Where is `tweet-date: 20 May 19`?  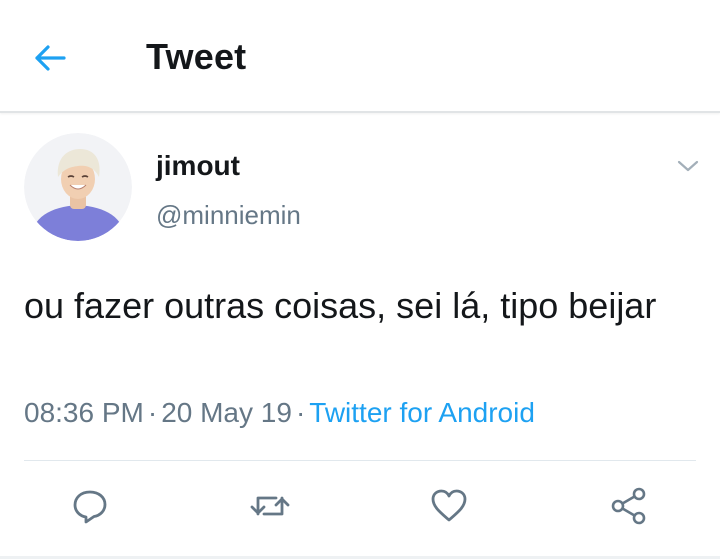 tweet-date: 20 May 19 is located at coordinates (226, 412).